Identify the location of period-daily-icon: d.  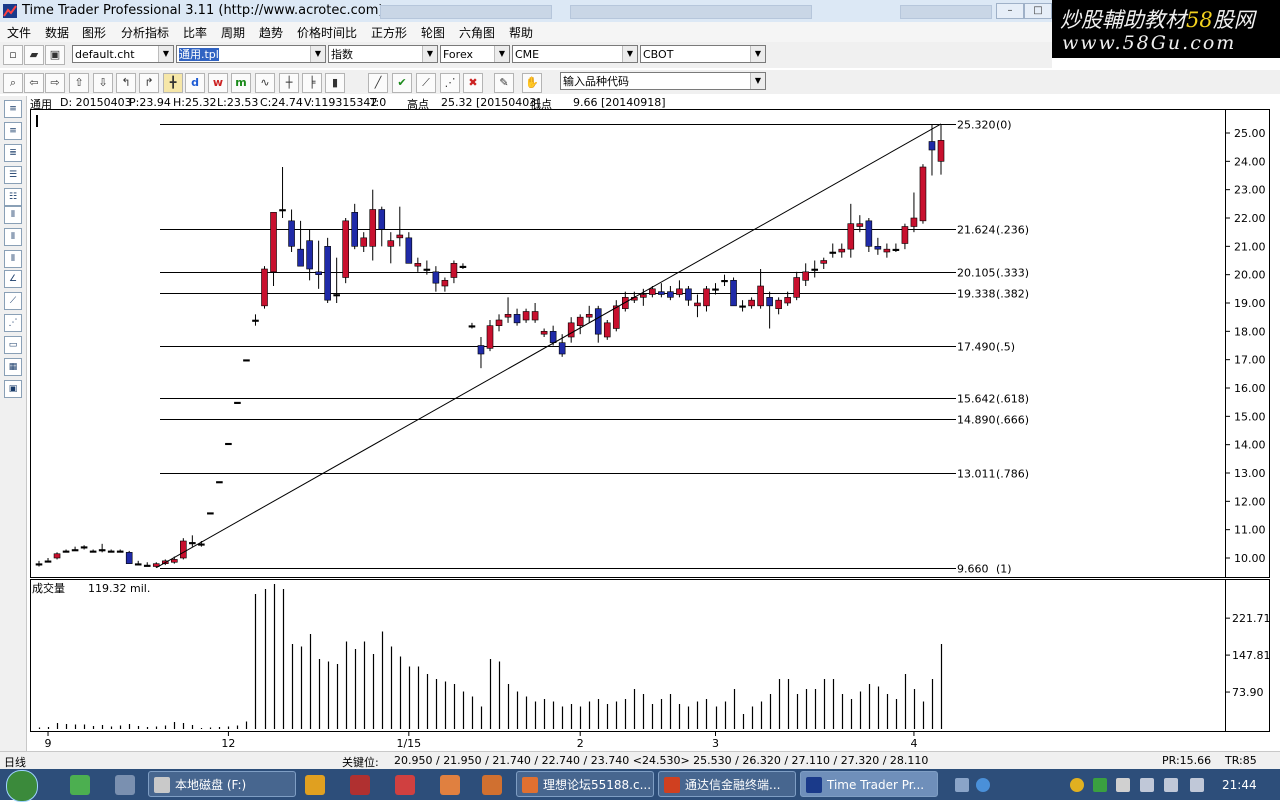
(195, 83).